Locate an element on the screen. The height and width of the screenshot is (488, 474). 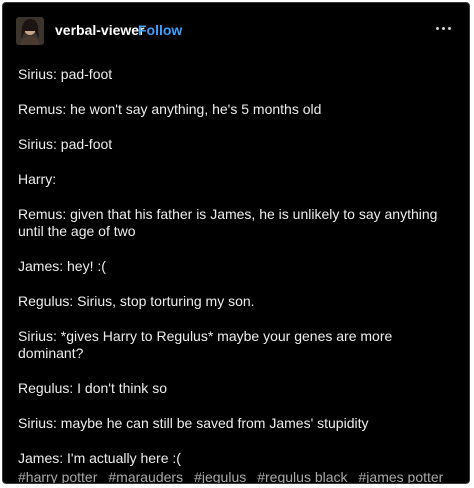
user-avatar-icon is located at coordinates (30, 31).